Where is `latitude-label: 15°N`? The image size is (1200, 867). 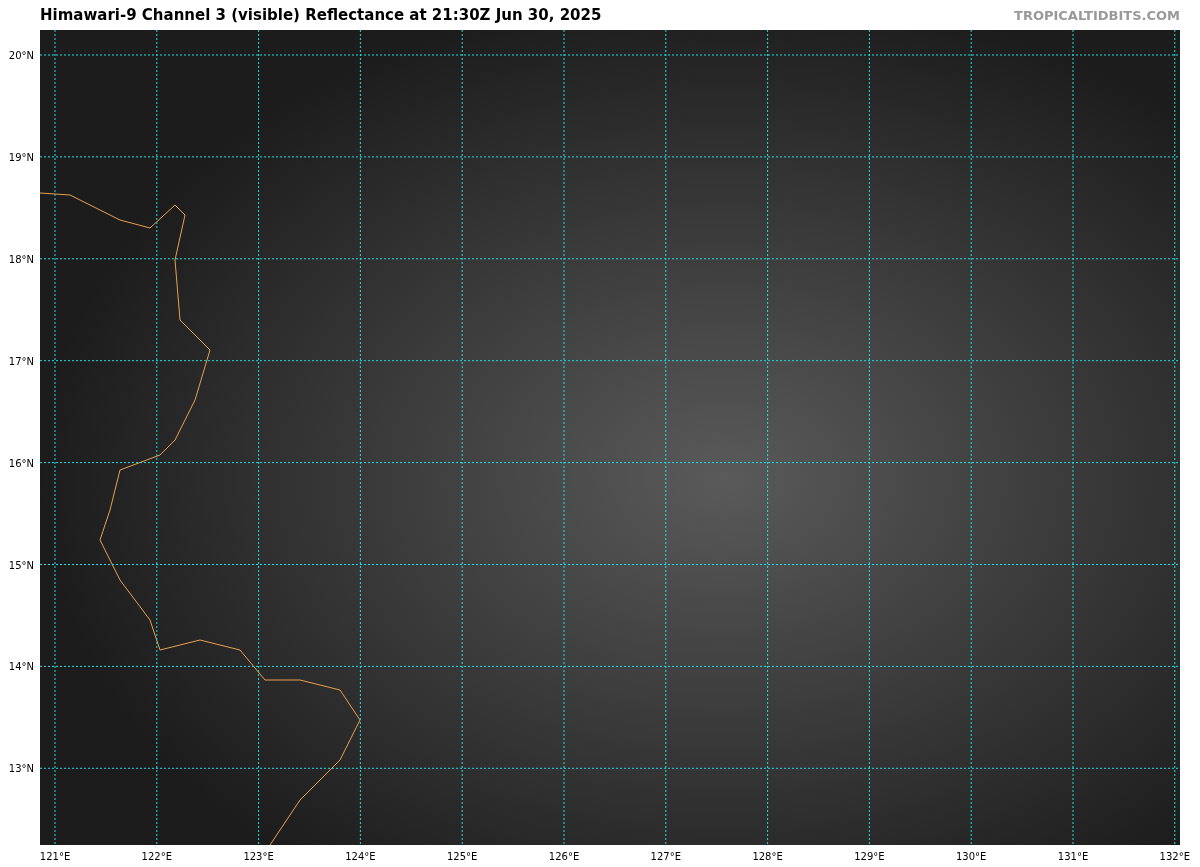
latitude-label: 15°N is located at coordinates (21, 564).